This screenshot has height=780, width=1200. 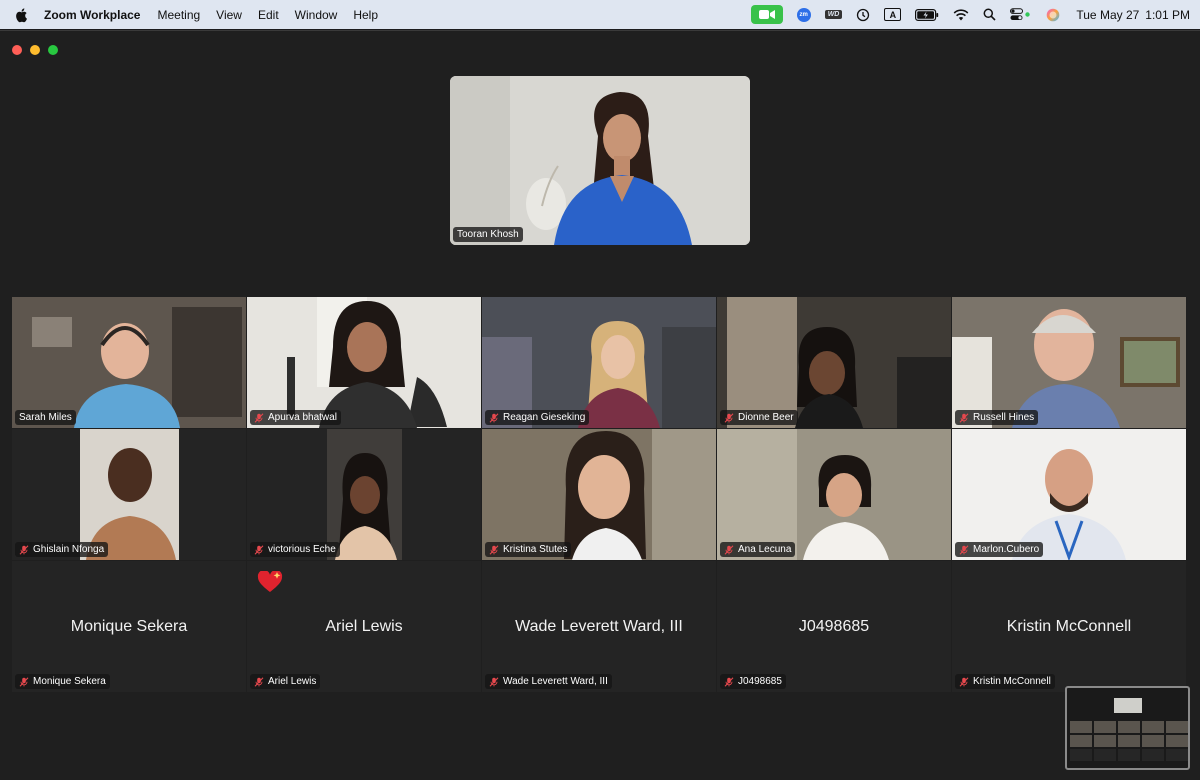 I want to click on participant-name-tag: victorious Eche, so click(x=295, y=549).